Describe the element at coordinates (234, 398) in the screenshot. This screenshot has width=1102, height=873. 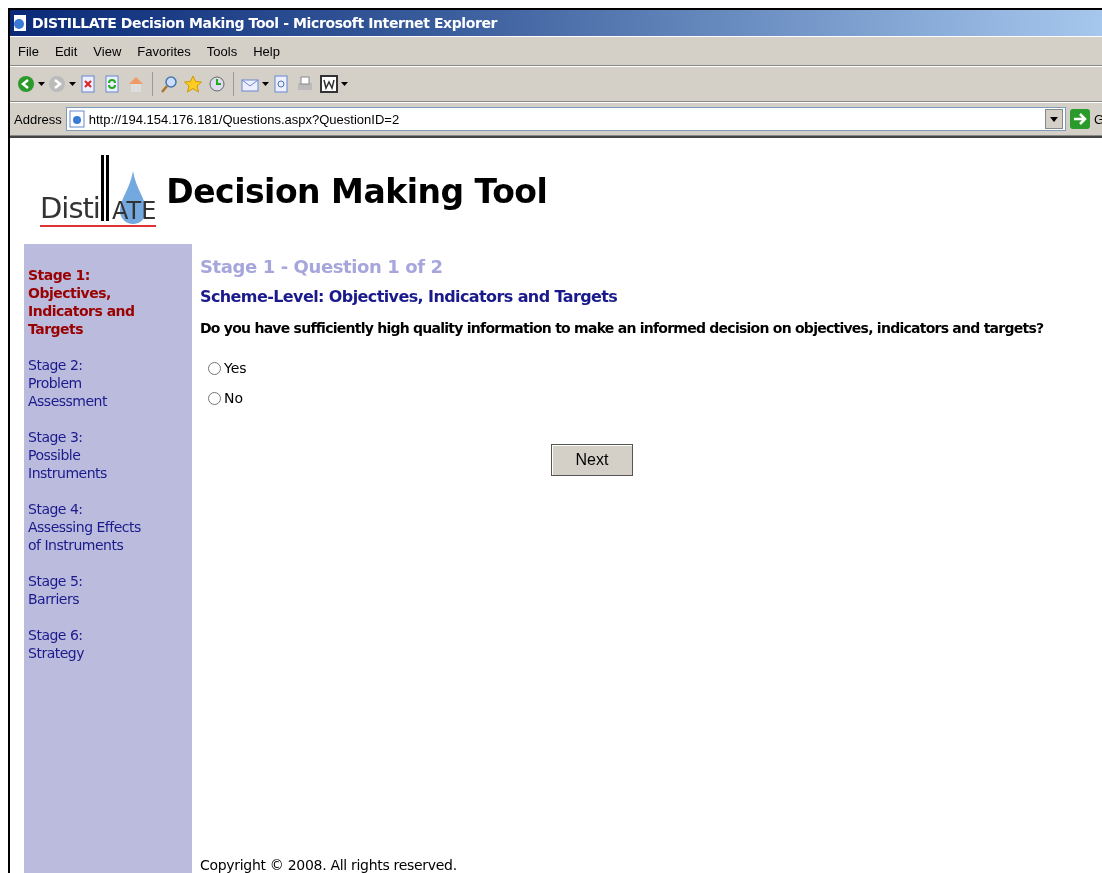
I see `option-label: No` at that location.